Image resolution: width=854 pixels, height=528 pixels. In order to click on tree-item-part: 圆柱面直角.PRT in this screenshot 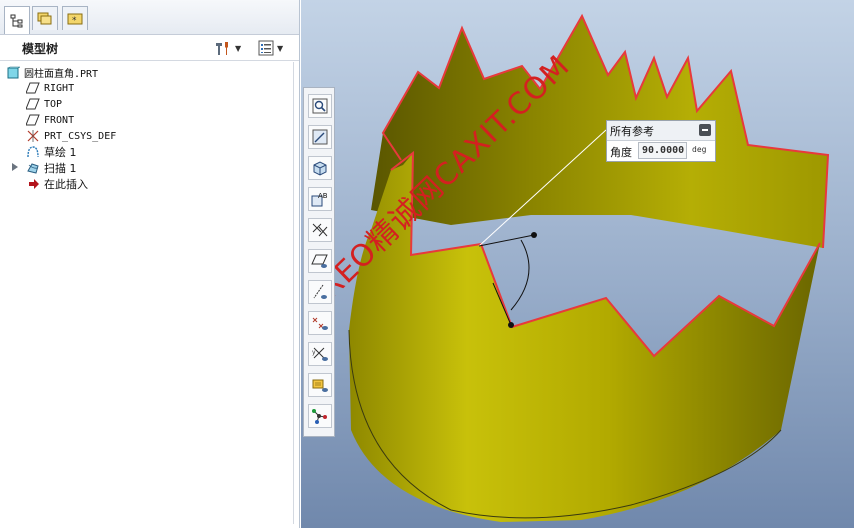, I will do `click(52, 72)`.